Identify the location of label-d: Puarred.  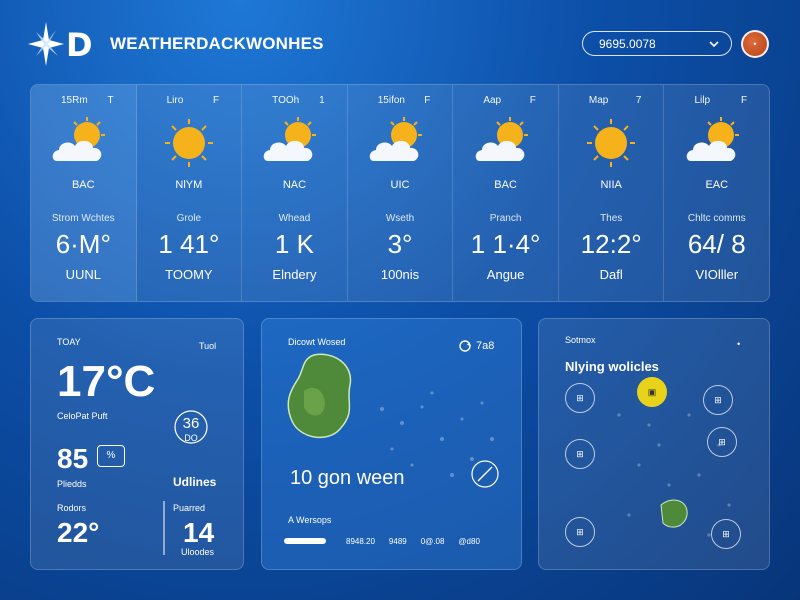
(189, 508).